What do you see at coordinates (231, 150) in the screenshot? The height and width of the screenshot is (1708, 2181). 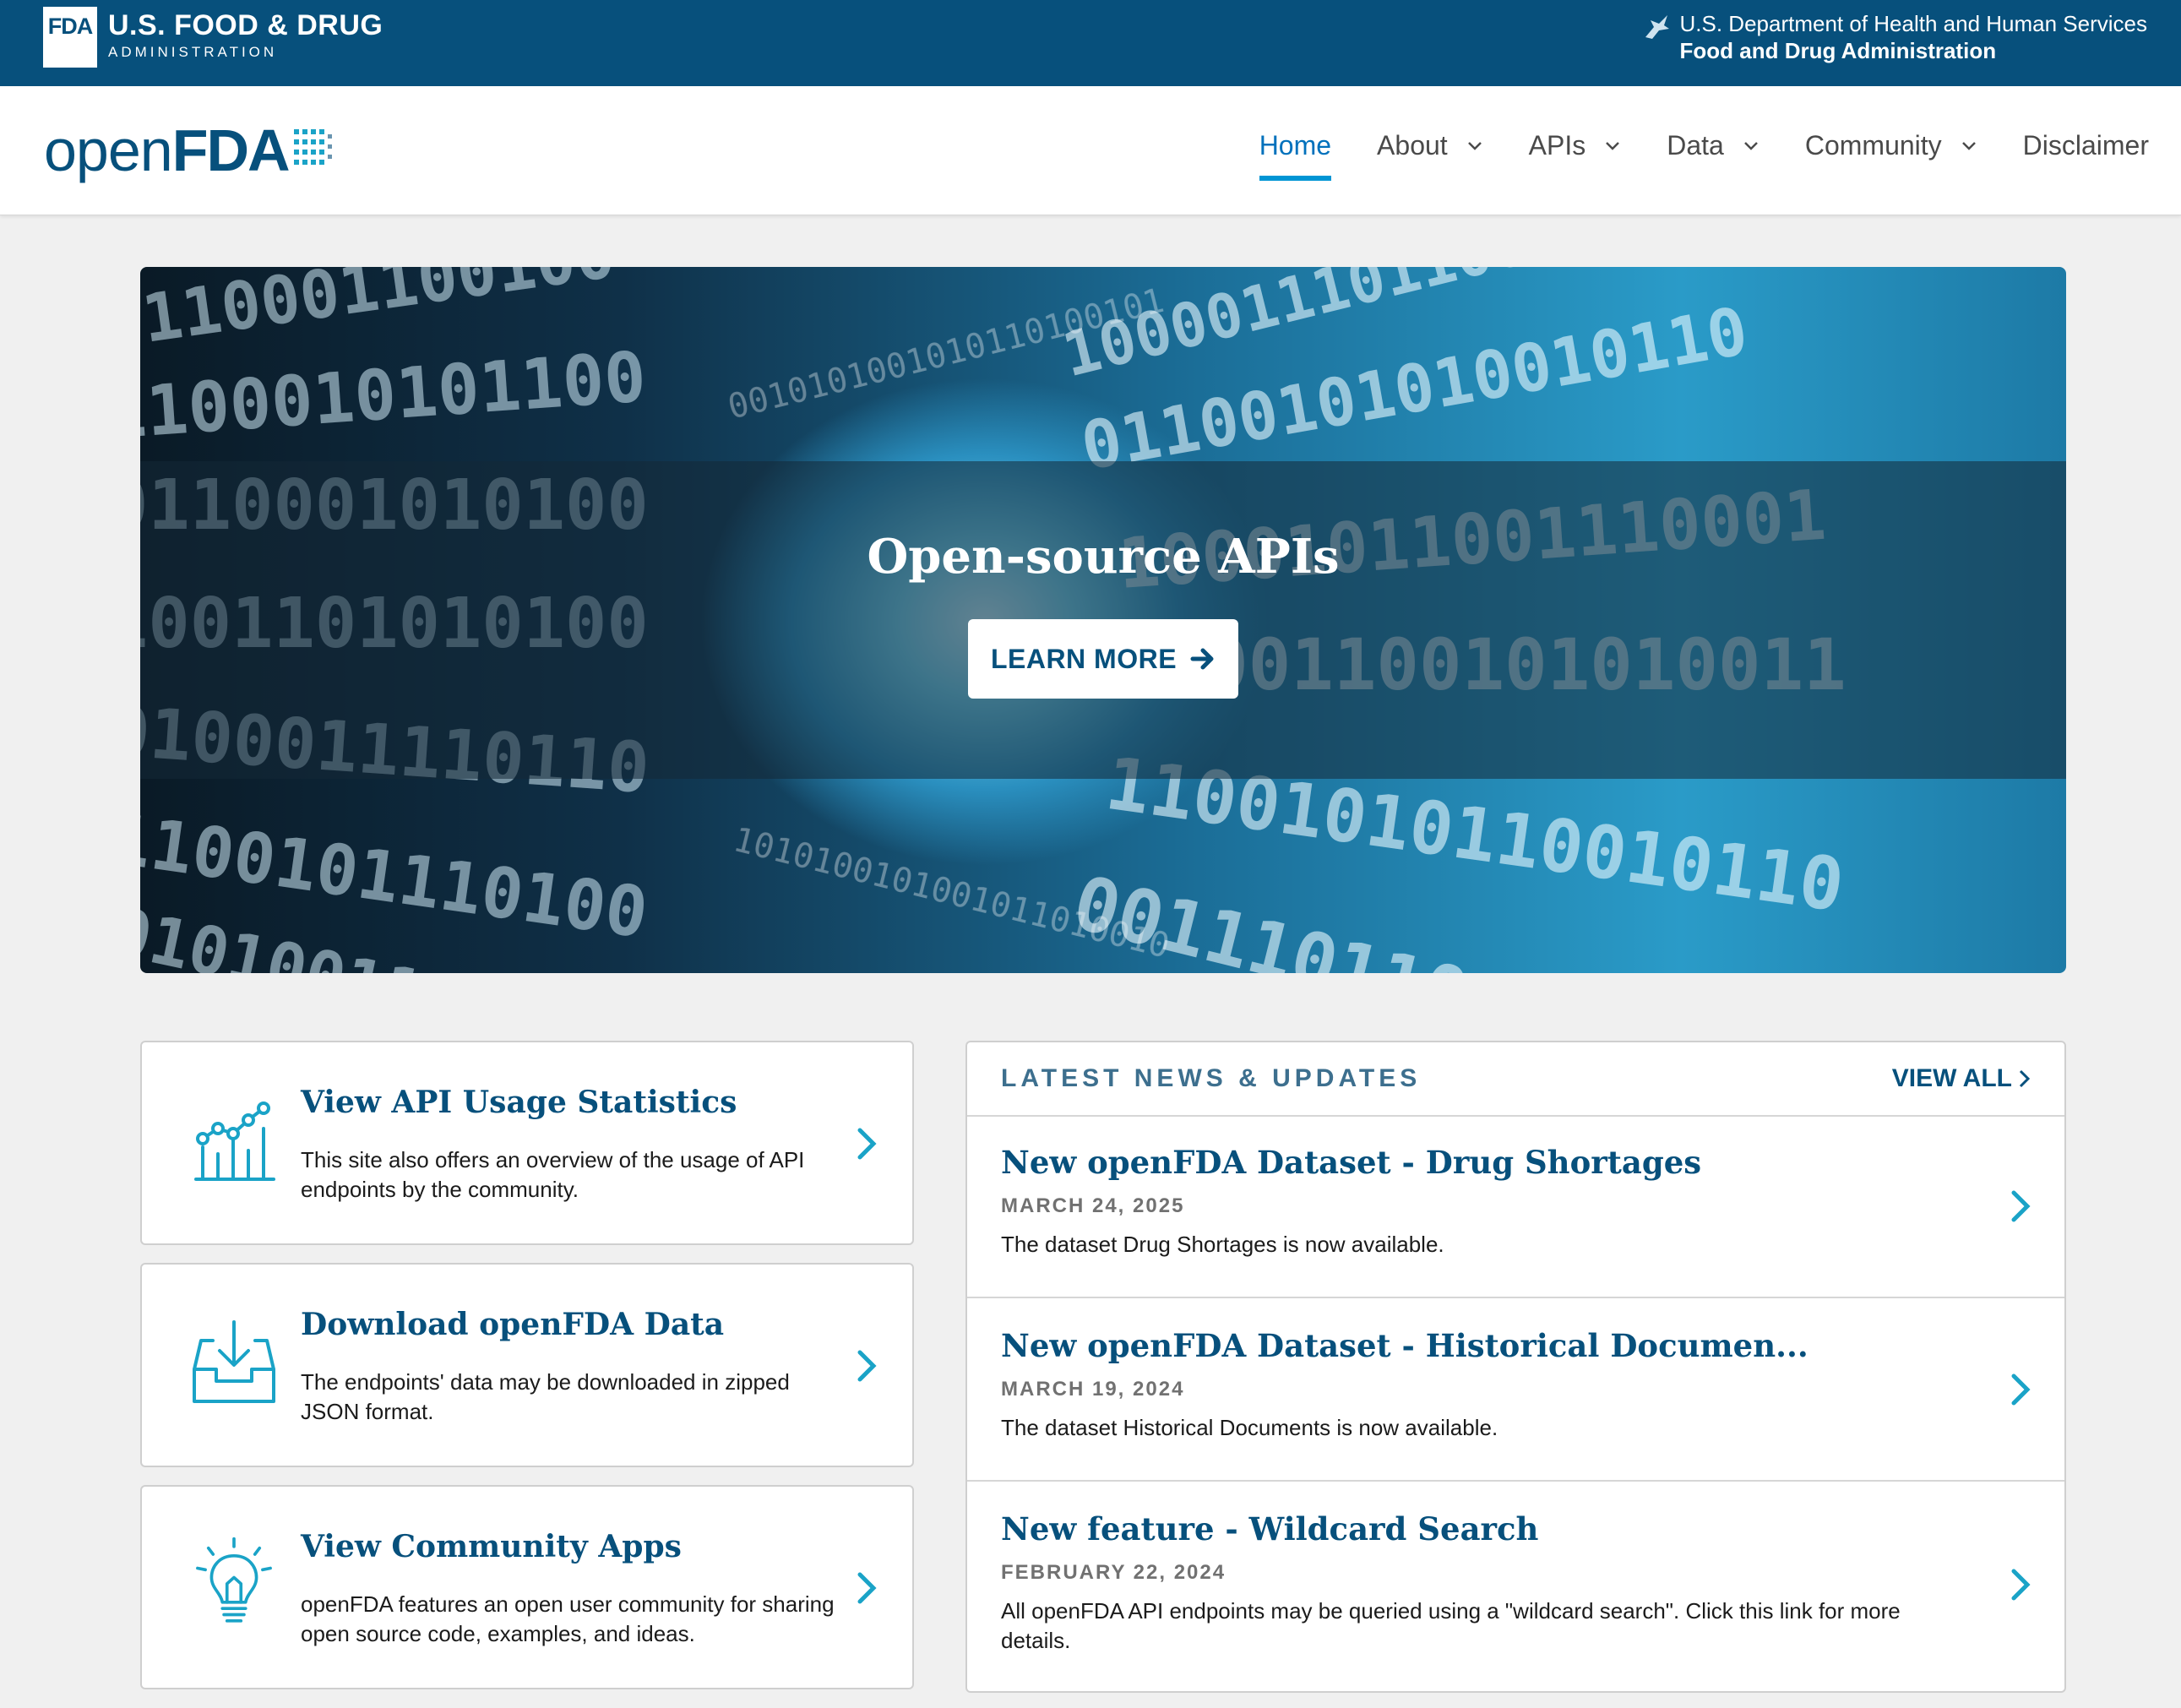 I see `logo-fda-text: FDA` at bounding box center [231, 150].